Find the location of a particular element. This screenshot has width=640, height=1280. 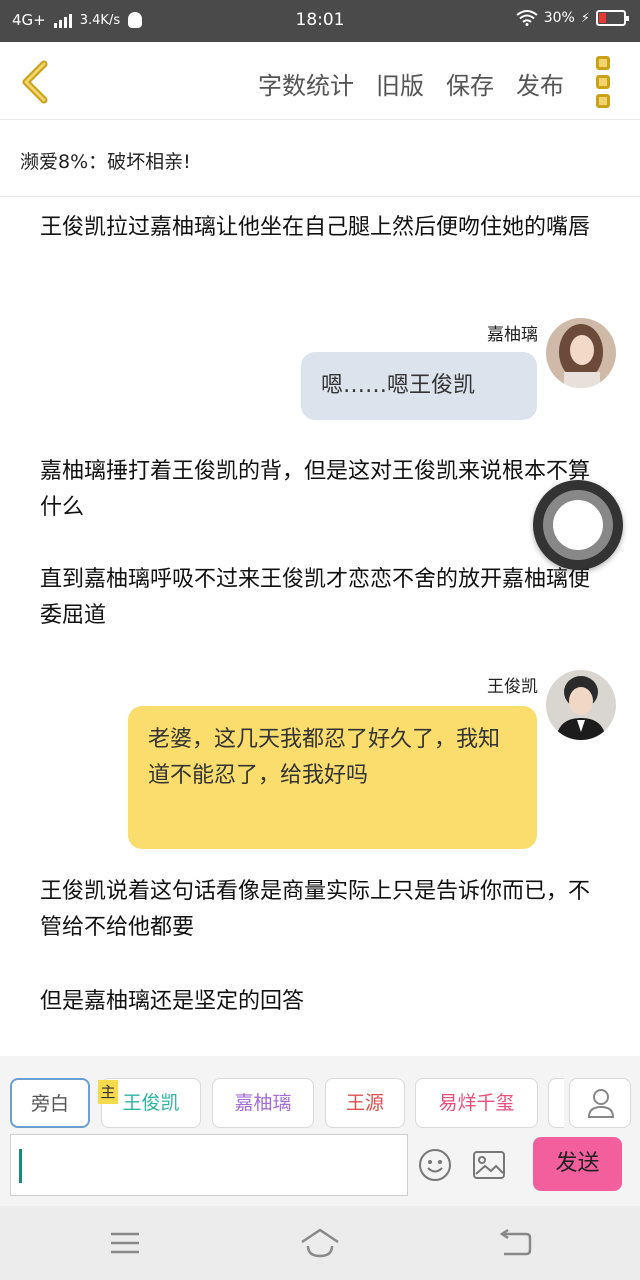

floating-assistive-button is located at coordinates (578, 525).